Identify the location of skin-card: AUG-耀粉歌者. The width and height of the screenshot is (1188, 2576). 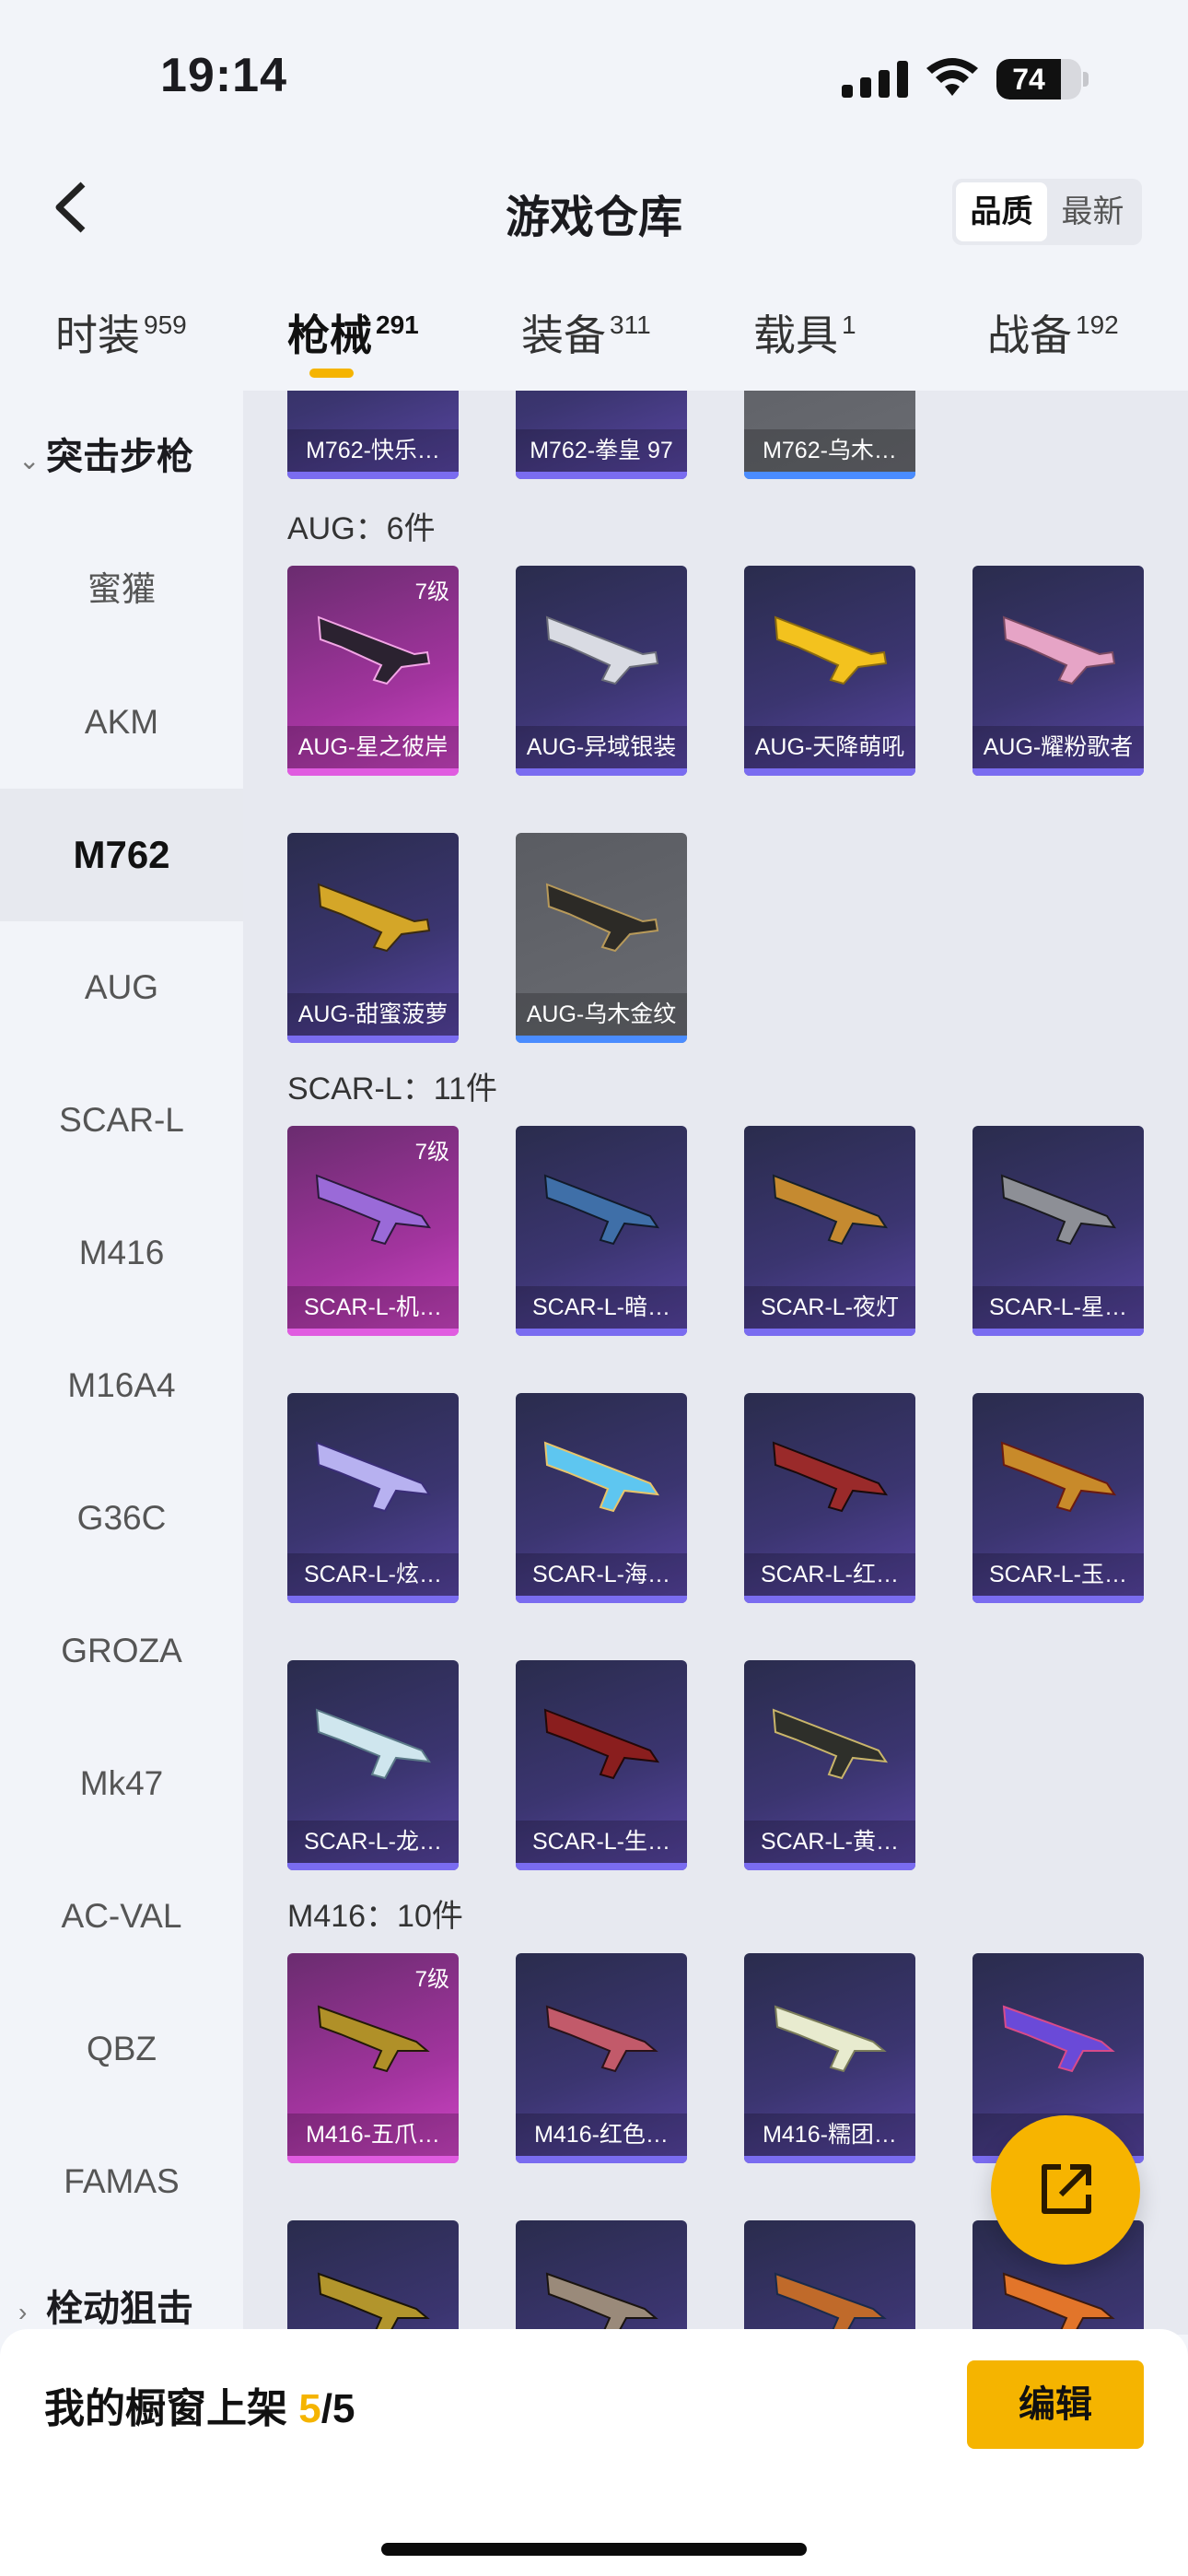
(1058, 671).